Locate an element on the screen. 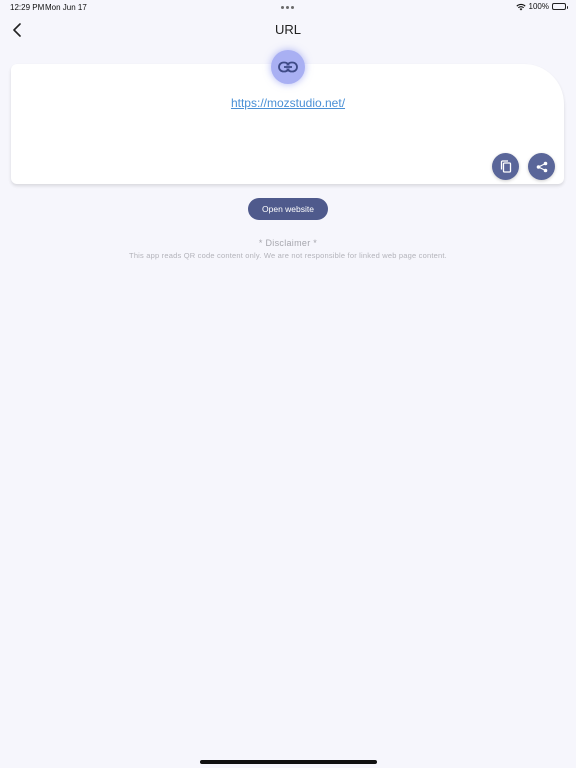 This screenshot has height=768, width=576. status-right: 100% is located at coordinates (541, 6).